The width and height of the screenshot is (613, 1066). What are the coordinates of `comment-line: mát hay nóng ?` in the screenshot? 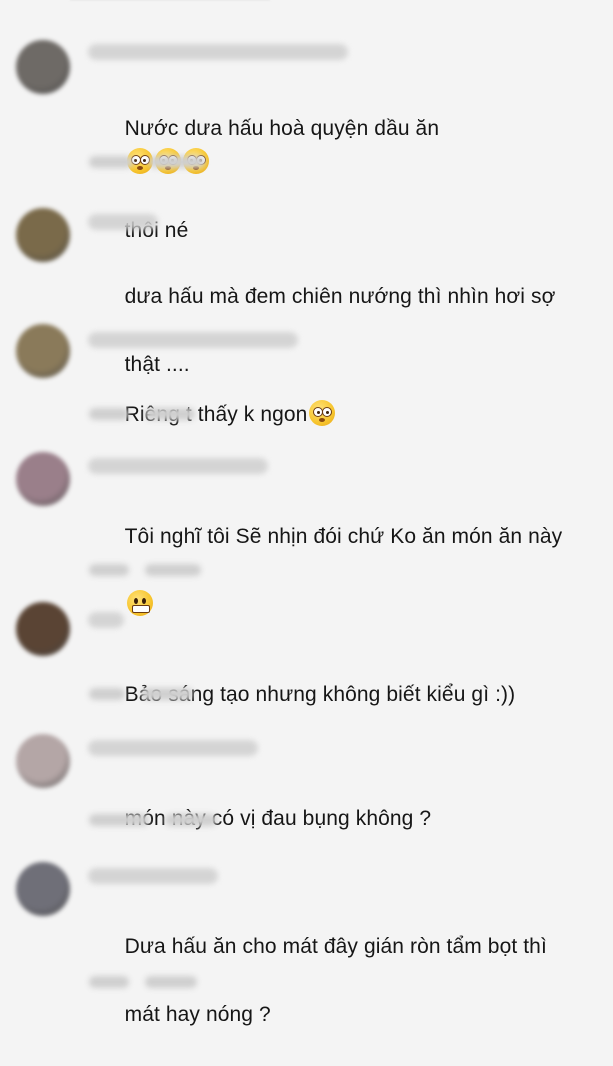 It's located at (197, 1014).